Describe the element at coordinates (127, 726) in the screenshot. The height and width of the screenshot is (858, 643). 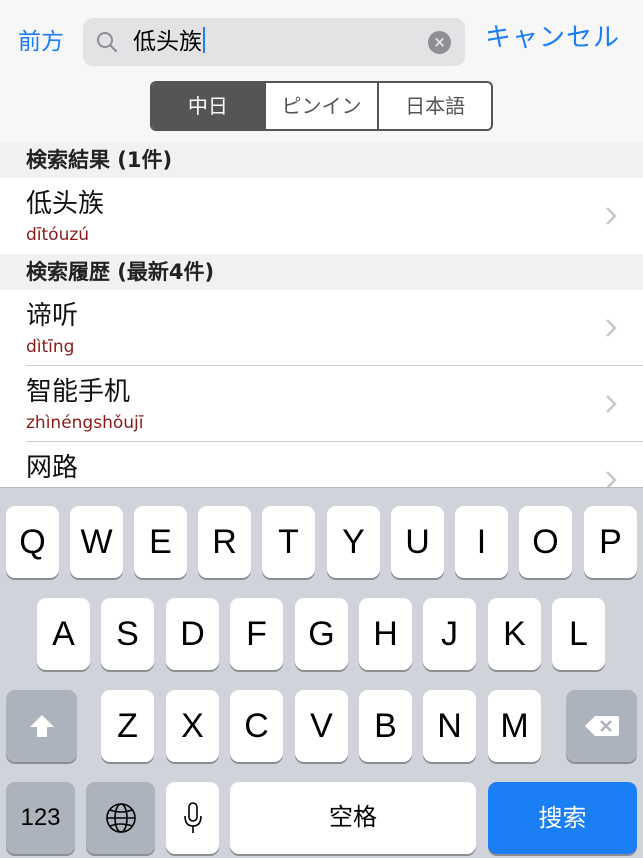
I see `key-z: Z` at that location.